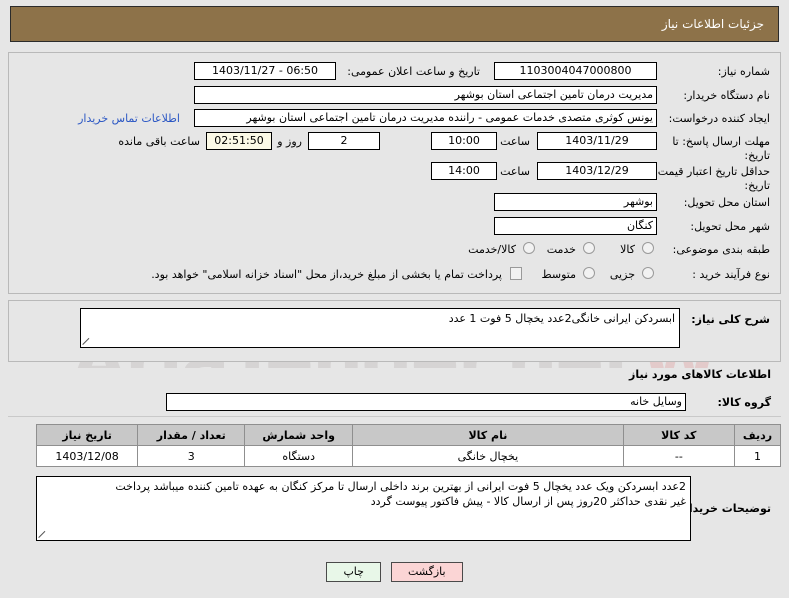 The width and height of the screenshot is (789, 598). I want to click on page-title: جزئیات اطلاعات نیاز, so click(712, 24).